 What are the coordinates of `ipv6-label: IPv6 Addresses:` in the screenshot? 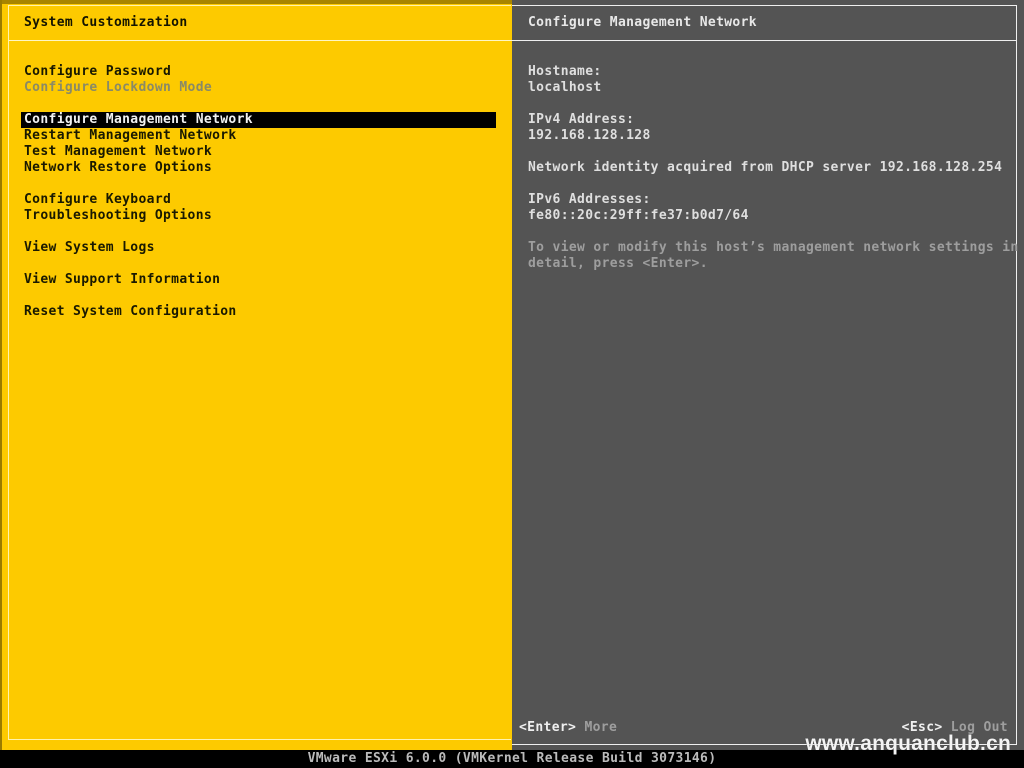 It's located at (589, 199).